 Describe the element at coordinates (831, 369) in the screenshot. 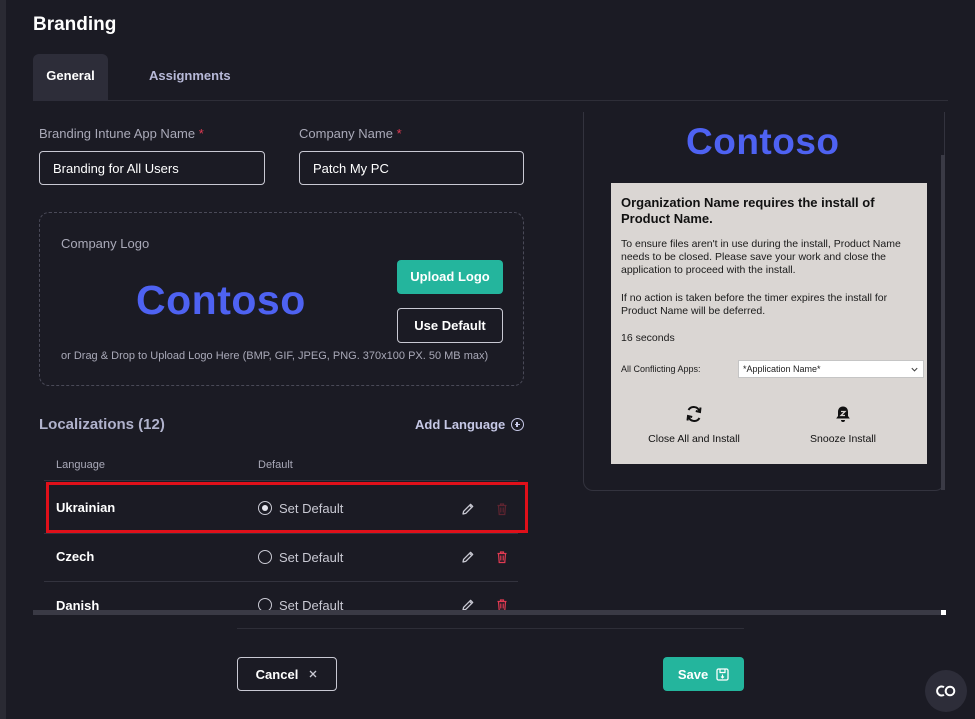

I see `dialog-apps-select: *Application Name*` at that location.